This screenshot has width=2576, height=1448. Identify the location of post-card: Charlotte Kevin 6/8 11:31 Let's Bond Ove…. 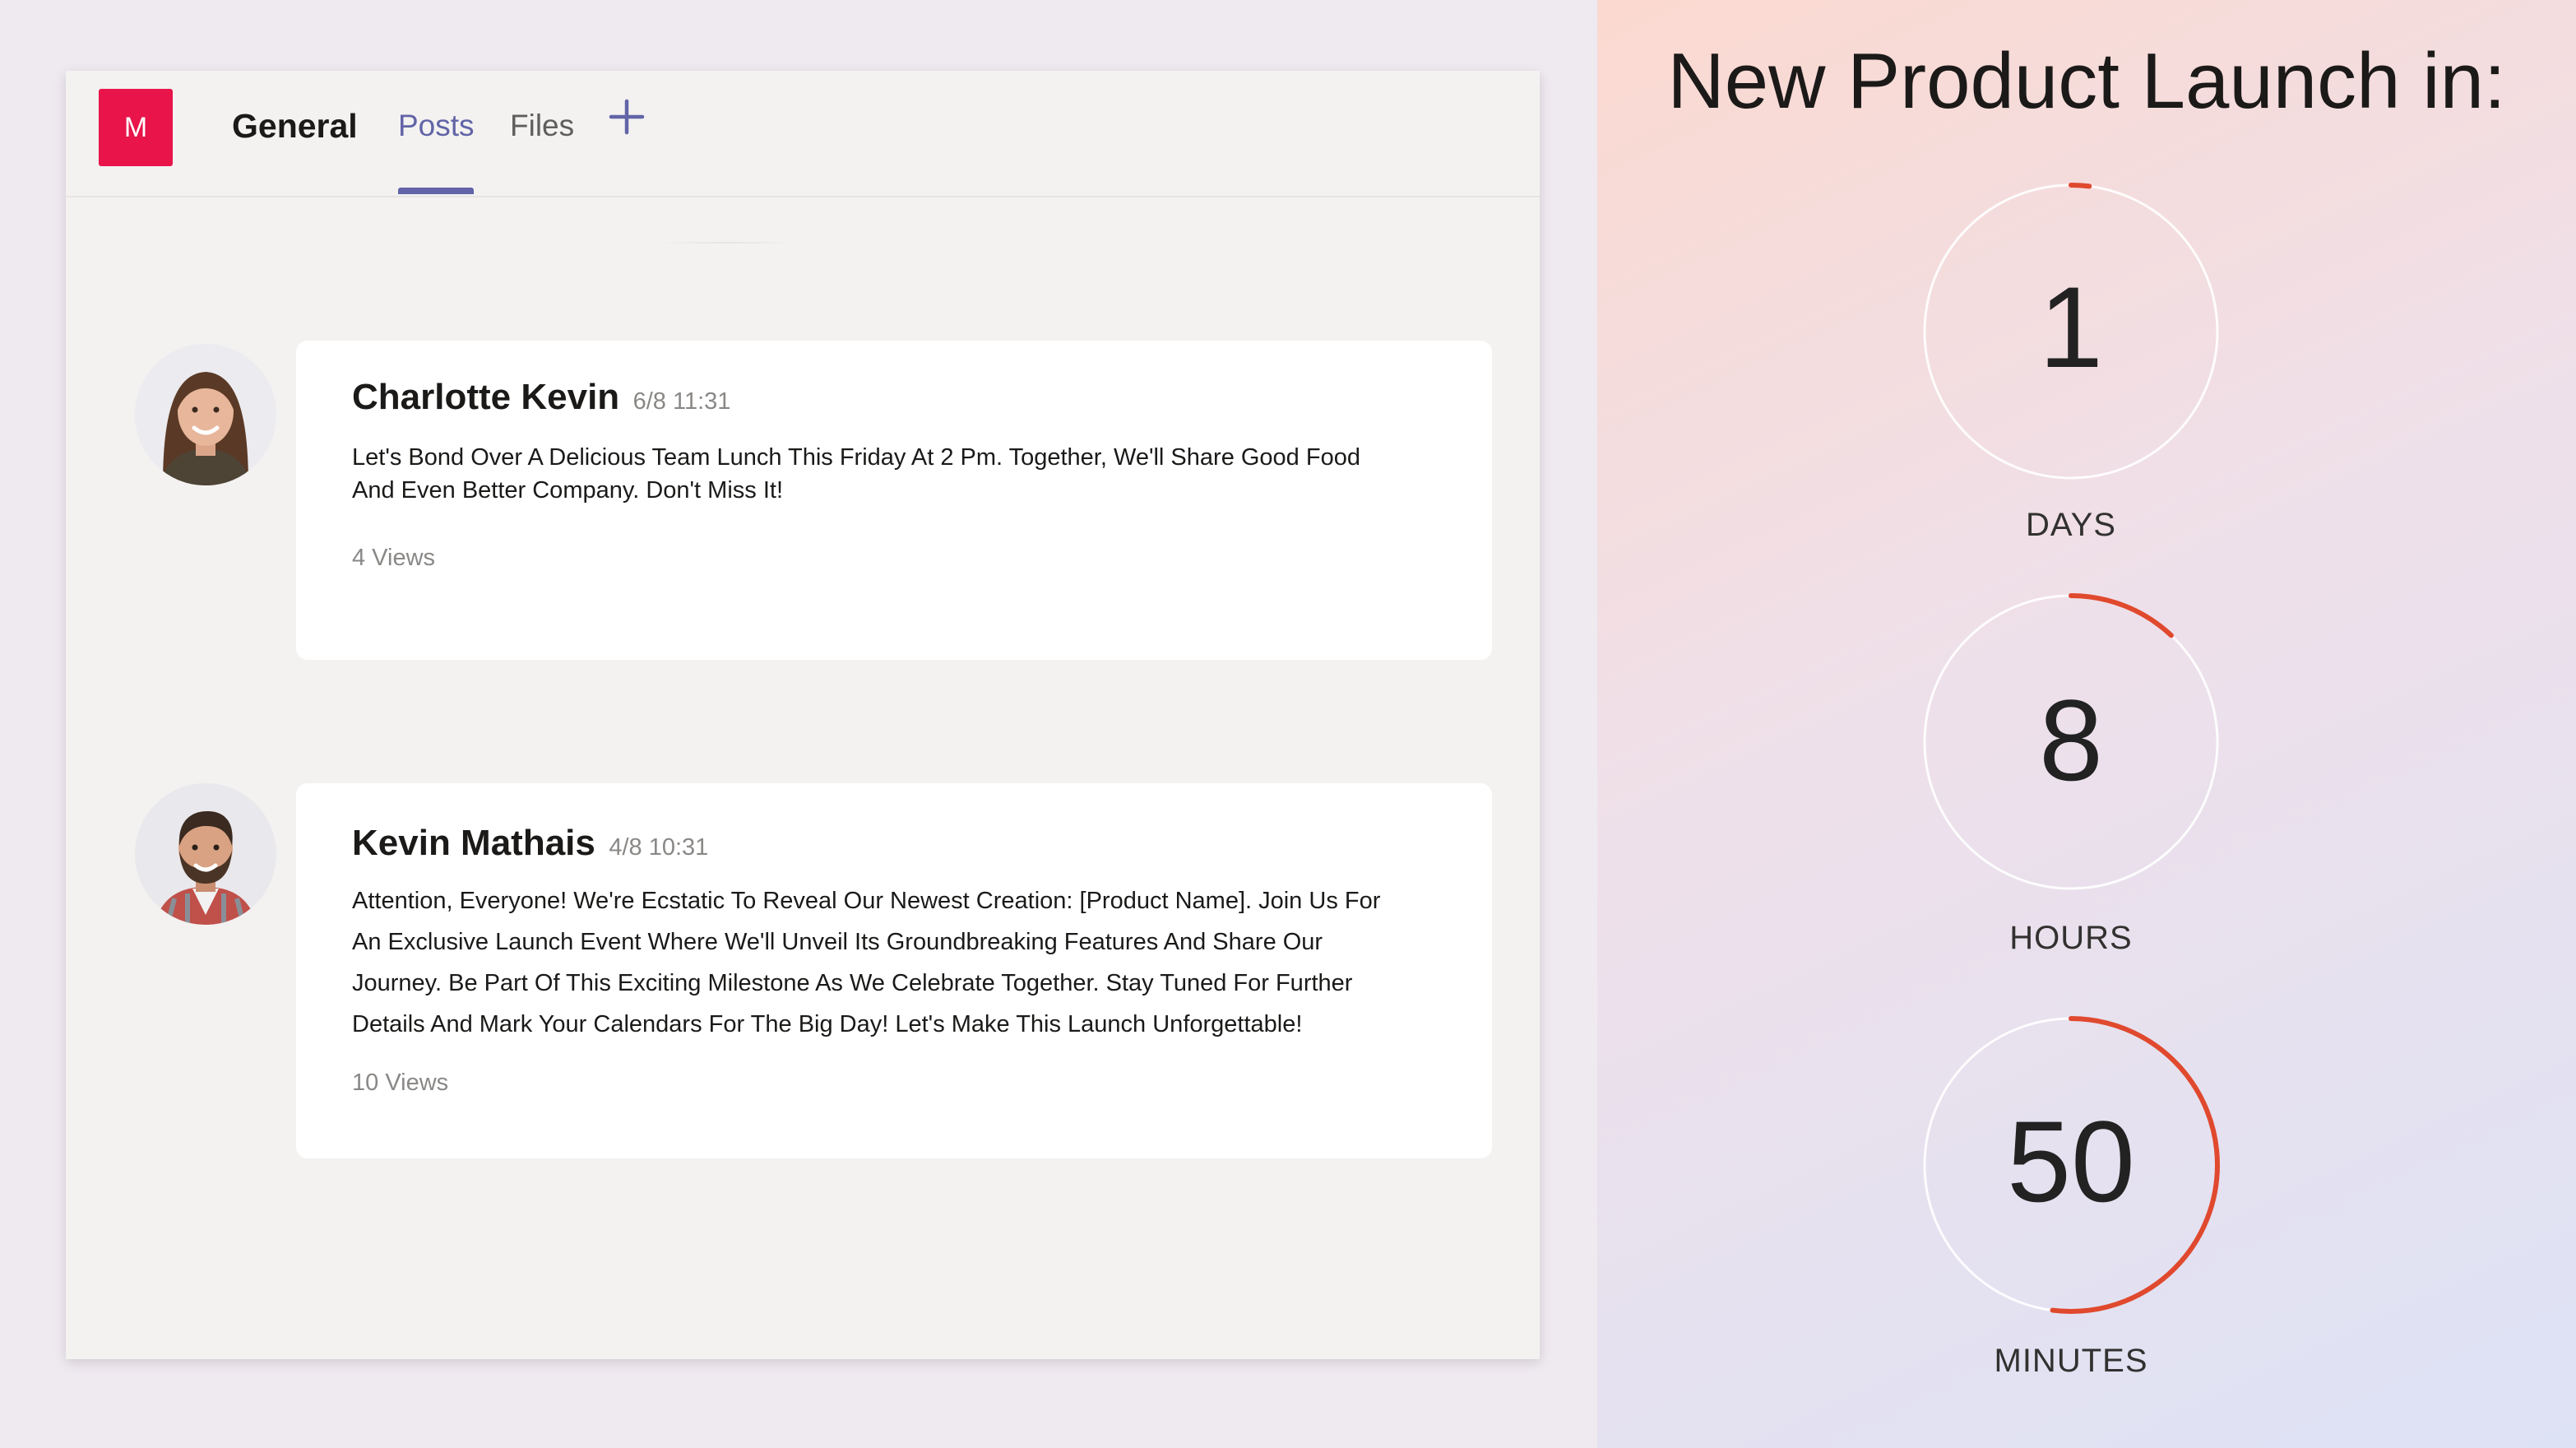
(894, 500).